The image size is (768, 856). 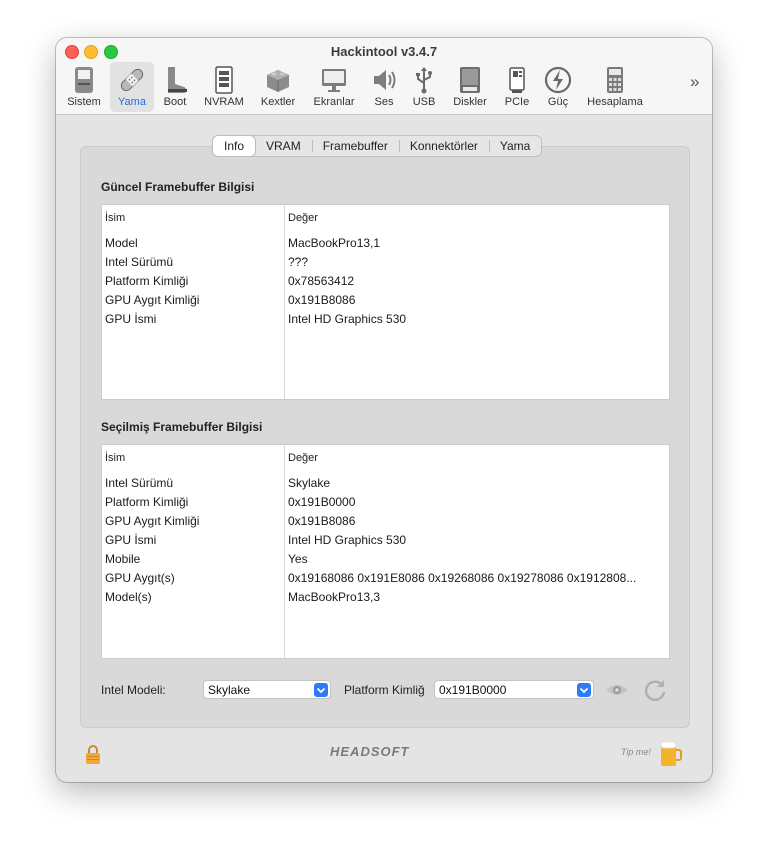 I want to click on intel-model-value: Skylake, so click(x=229, y=690).